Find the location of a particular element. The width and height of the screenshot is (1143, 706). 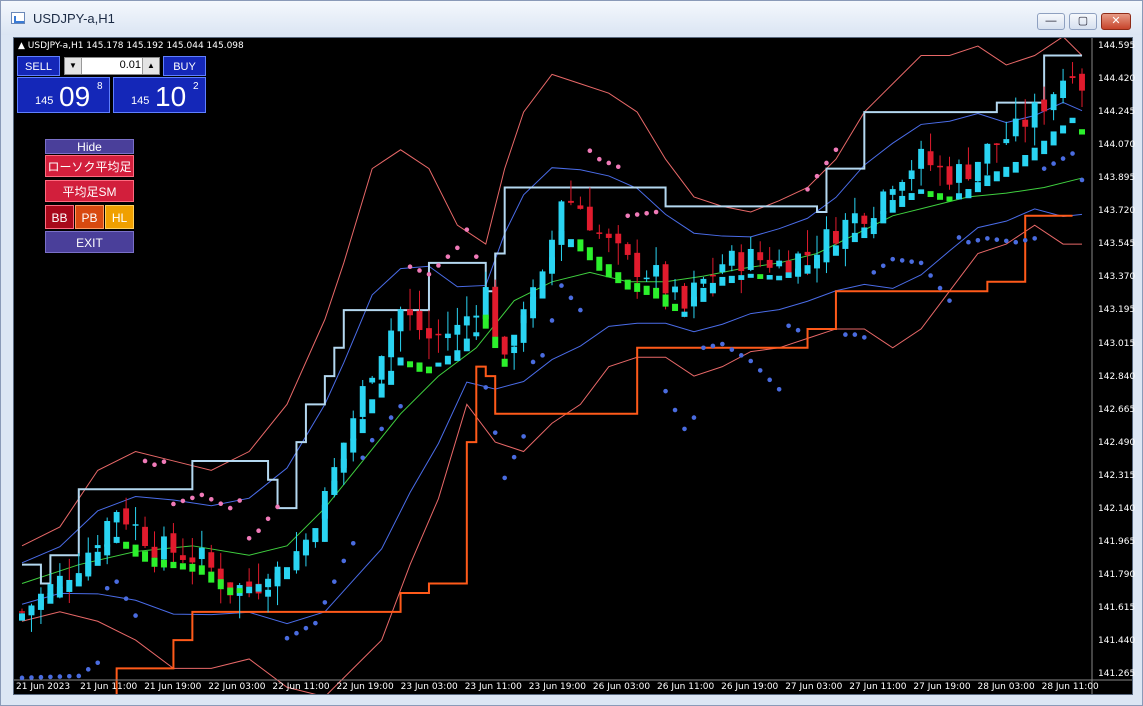

time-tick-label: 26 Jun 03:00 is located at coordinates (621, 687).